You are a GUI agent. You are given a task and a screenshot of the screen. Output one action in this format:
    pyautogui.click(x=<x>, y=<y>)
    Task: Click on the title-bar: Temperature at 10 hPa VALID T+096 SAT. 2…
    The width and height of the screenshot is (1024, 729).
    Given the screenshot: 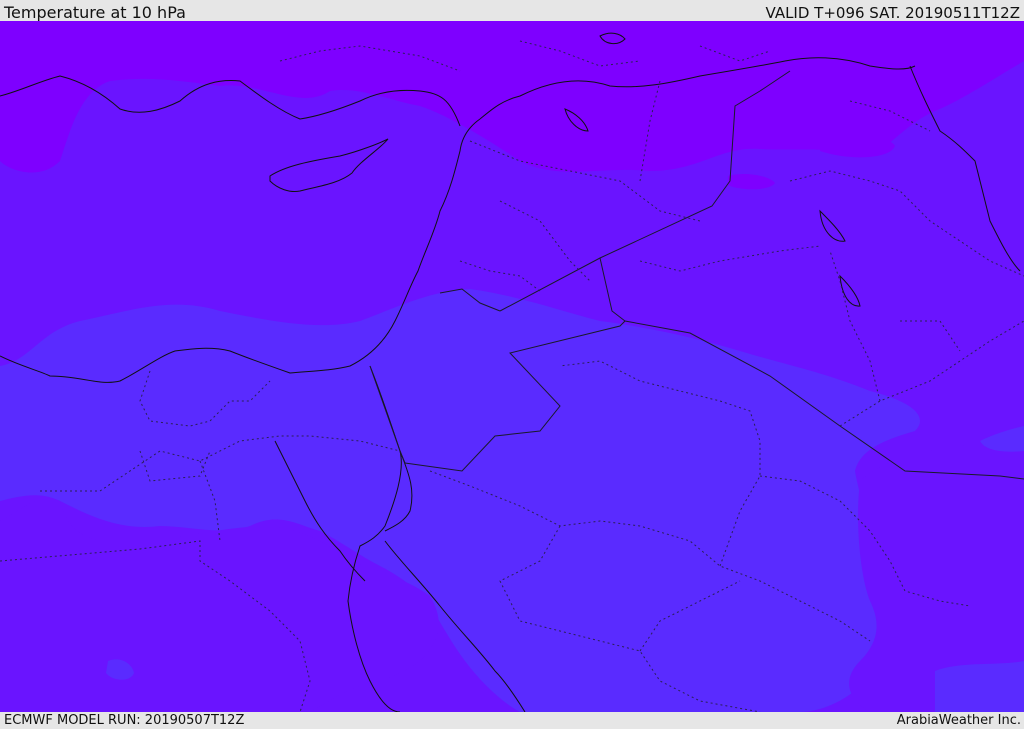 What is the action you would take?
    pyautogui.click(x=512, y=11)
    